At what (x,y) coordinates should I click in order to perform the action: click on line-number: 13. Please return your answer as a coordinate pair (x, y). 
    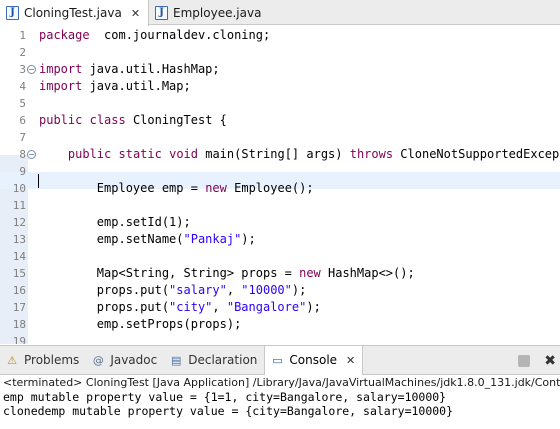
    Looking at the image, I should click on (19, 239).